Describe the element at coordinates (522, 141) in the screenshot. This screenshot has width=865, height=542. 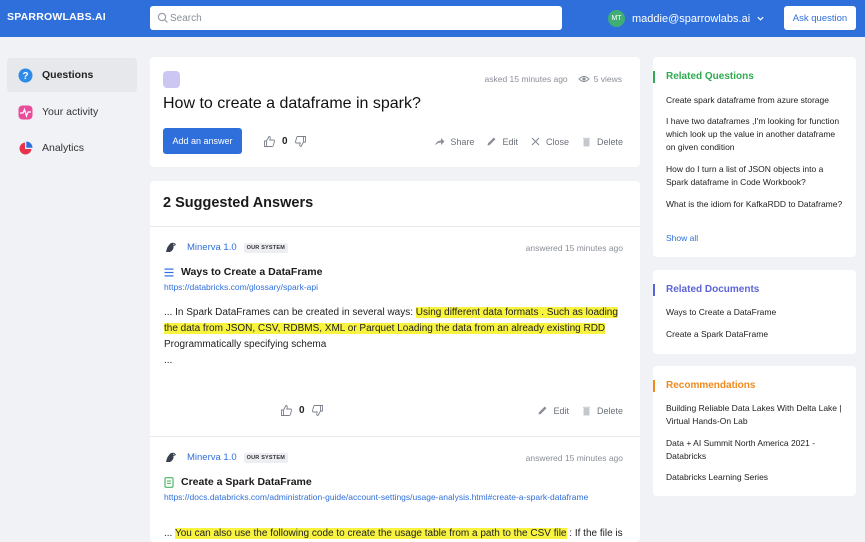
I see `question-actions: Share Edit Close Delete` at that location.